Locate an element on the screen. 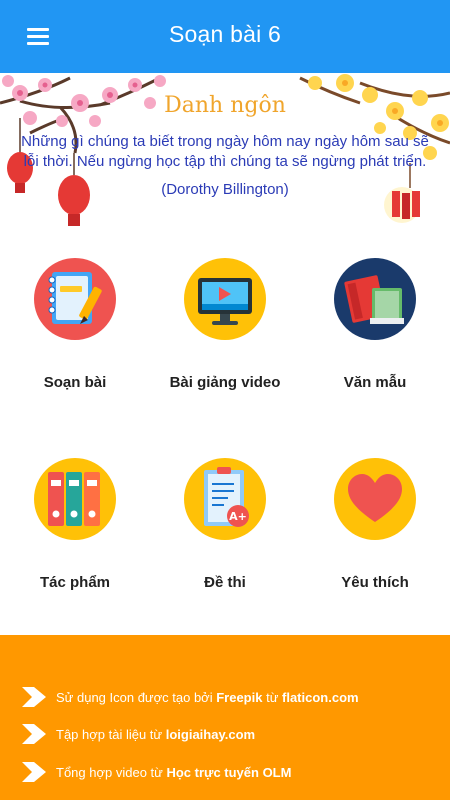 The width and height of the screenshot is (450, 800). credit-text: Tổng hợp video từ Học trực tuyến OLM is located at coordinates (174, 772).